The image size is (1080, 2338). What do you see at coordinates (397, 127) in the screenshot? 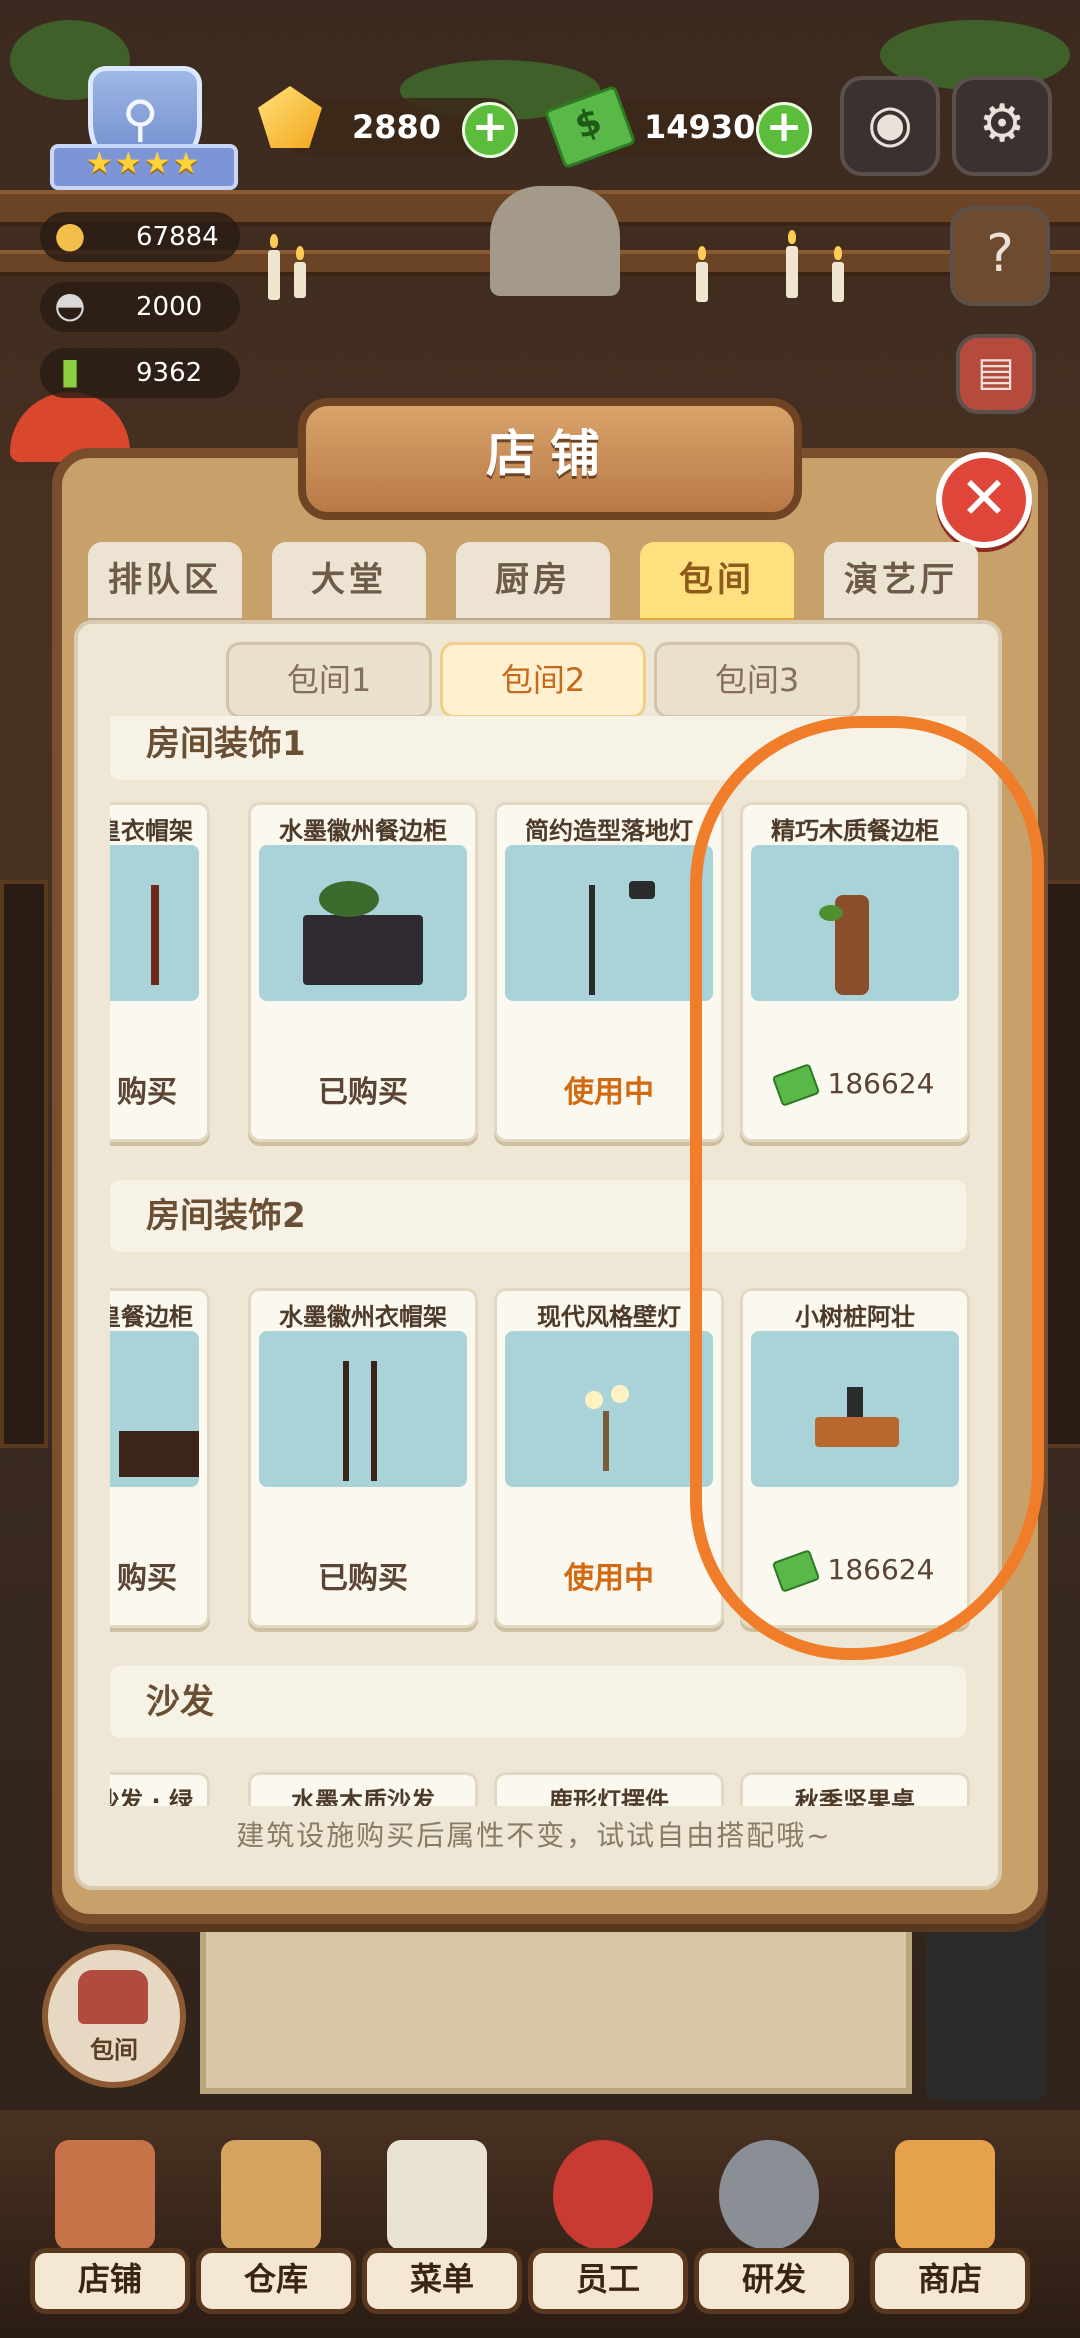
I see `gem-value: 2880` at bounding box center [397, 127].